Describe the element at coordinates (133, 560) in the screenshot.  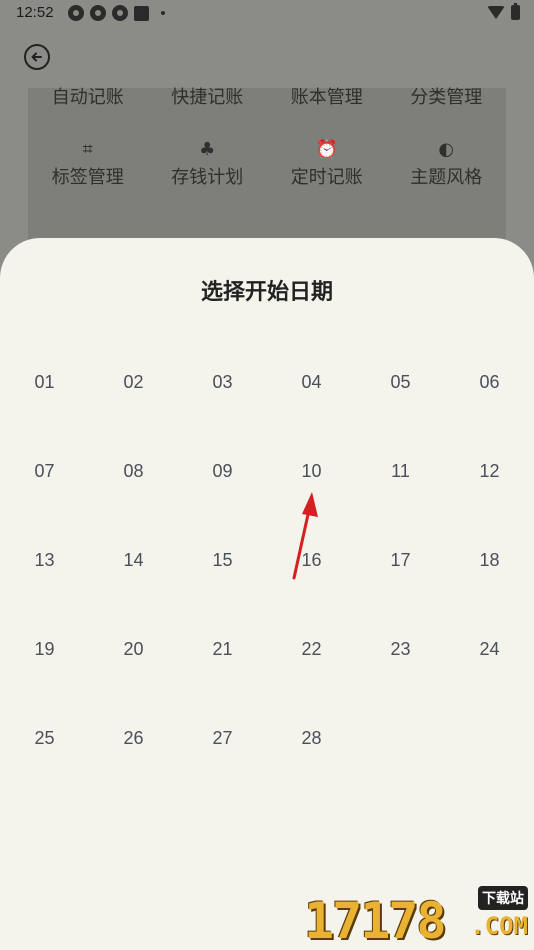
I see `day-option: 14` at that location.